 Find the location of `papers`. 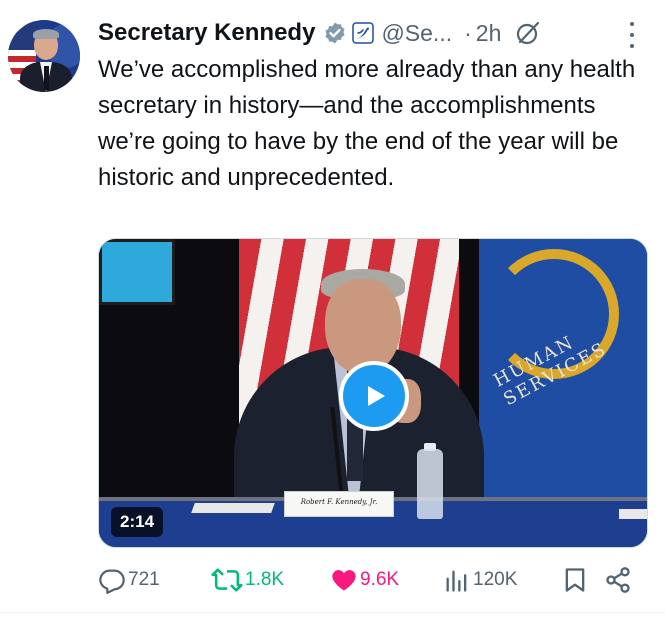

papers is located at coordinates (233, 508).